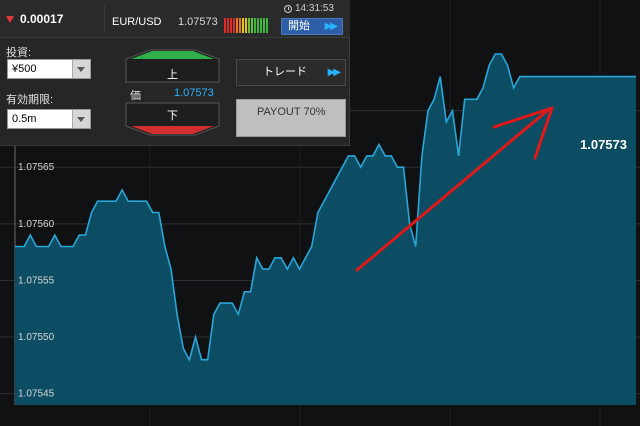 The image size is (640, 426). Describe the element at coordinates (299, 26) in the screenshot. I see `start-button-label: 開始` at that location.